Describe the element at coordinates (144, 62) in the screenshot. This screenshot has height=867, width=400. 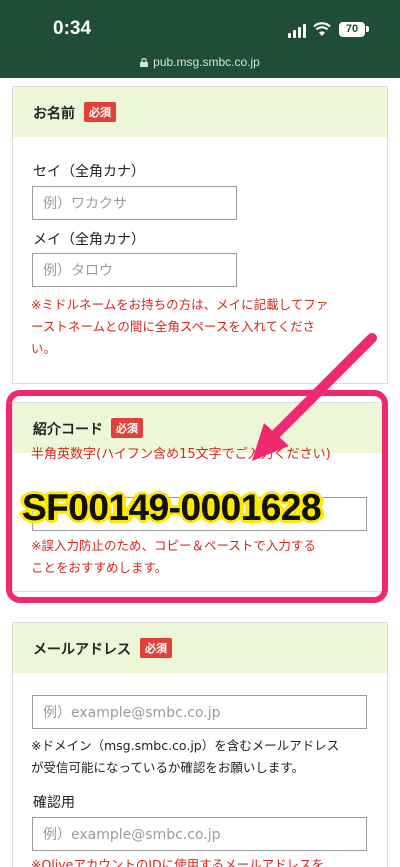
I see `lock-icon` at that location.